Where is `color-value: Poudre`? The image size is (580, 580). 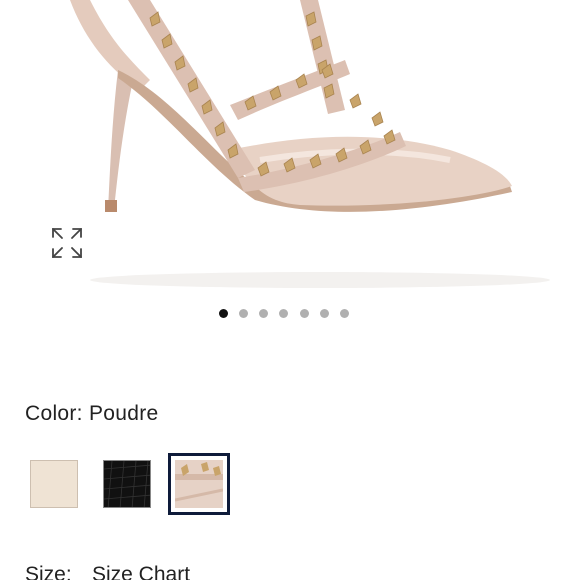
color-value: Poudre is located at coordinates (123, 413).